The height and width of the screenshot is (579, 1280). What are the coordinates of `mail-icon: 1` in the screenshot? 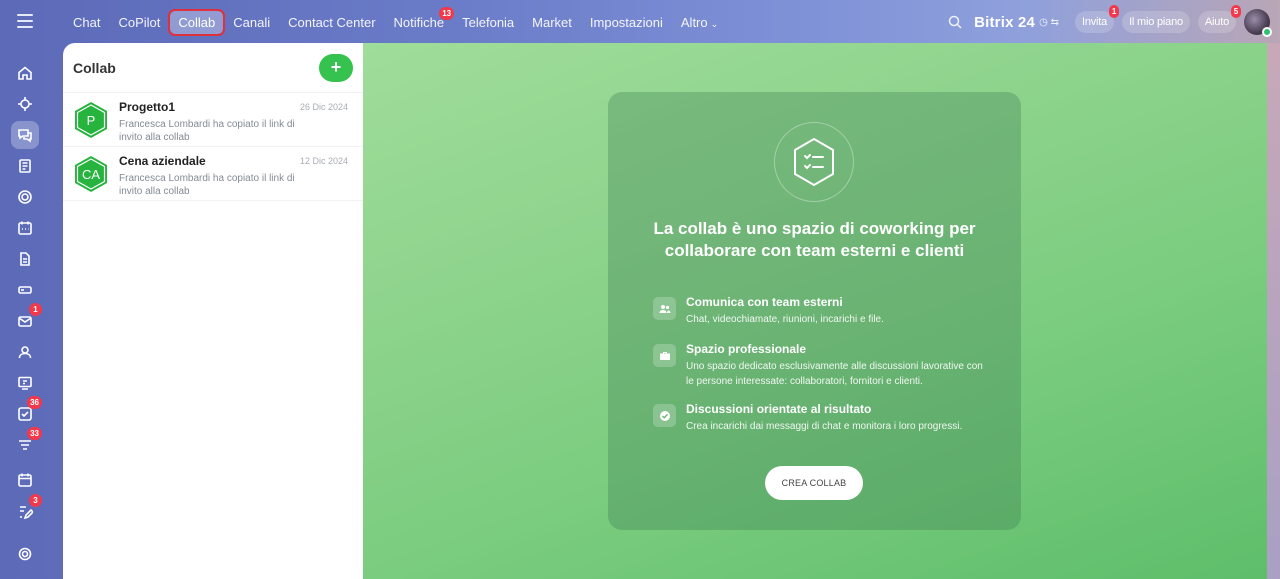 It's located at (26, 319).